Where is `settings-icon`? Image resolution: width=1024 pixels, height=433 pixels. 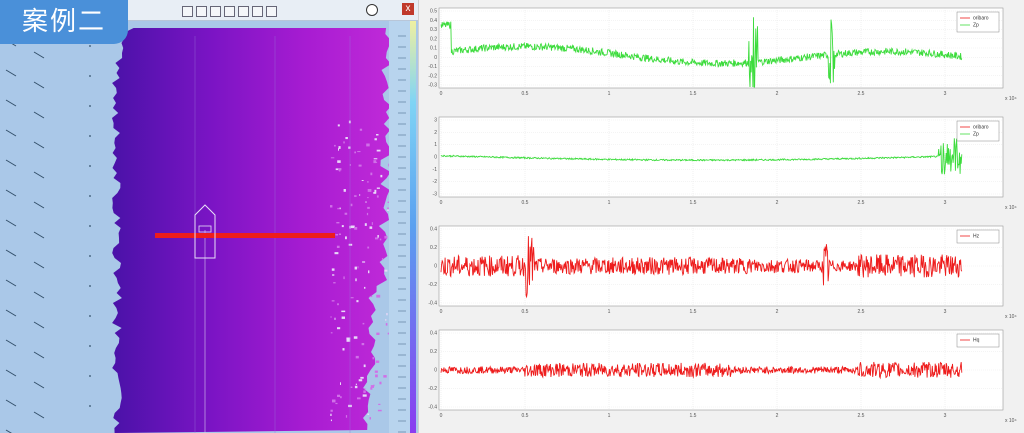
settings-icon is located at coordinates (271, 11).